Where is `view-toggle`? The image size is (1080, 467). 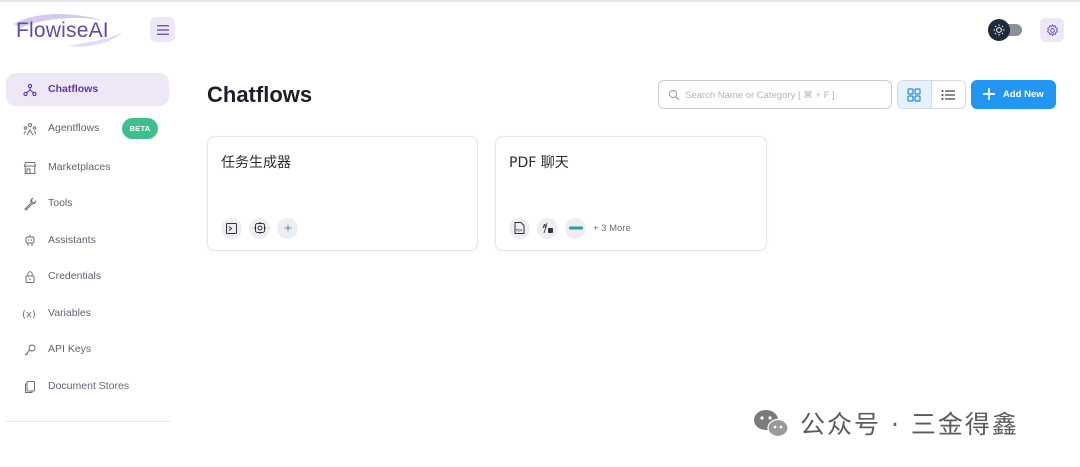 view-toggle is located at coordinates (931, 94).